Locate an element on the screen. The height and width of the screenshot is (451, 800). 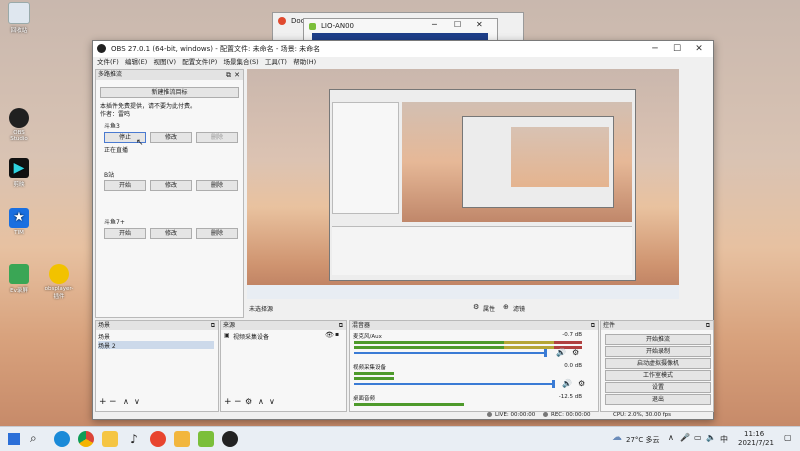
notice-line-2: 作者：雷鸣 is located at coordinates (115, 114).